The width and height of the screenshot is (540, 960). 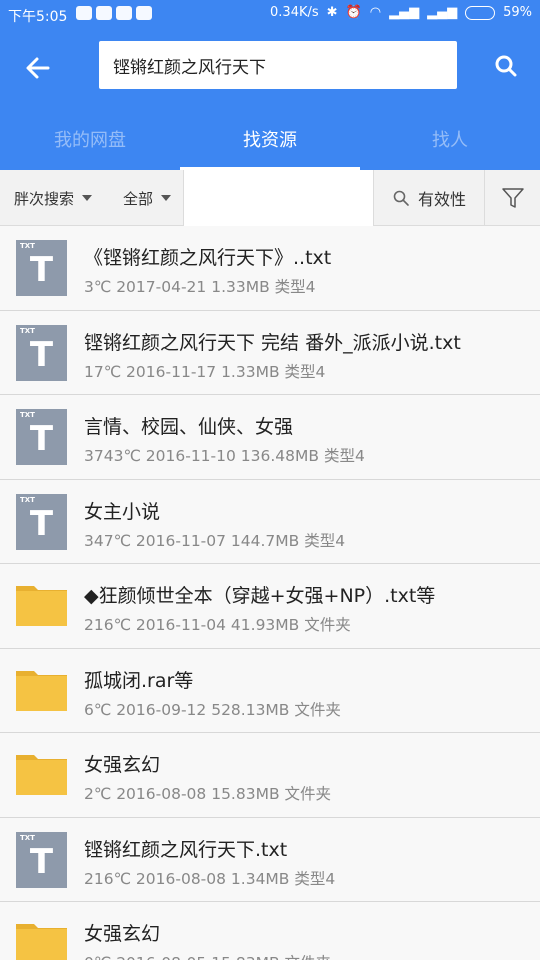 I want to click on sort-dropdown: 胖次搜索, so click(x=53, y=198).